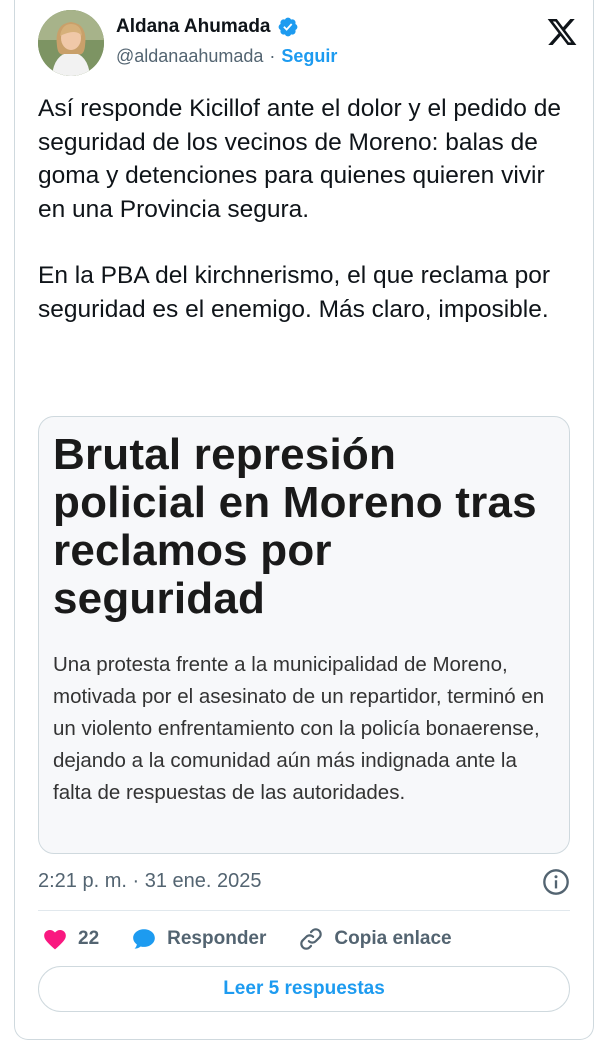 This screenshot has height=1040, width=610. Describe the element at coordinates (55, 940) in the screenshot. I see `heart-icon` at that location.